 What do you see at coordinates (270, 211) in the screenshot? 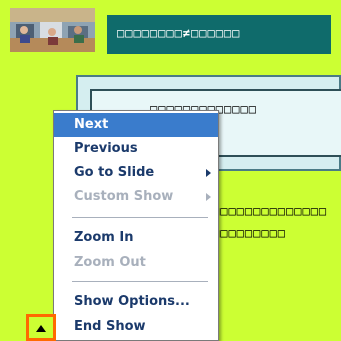
I see `body-line-1: □□□□□□□□□□□□□□` at bounding box center [270, 211].